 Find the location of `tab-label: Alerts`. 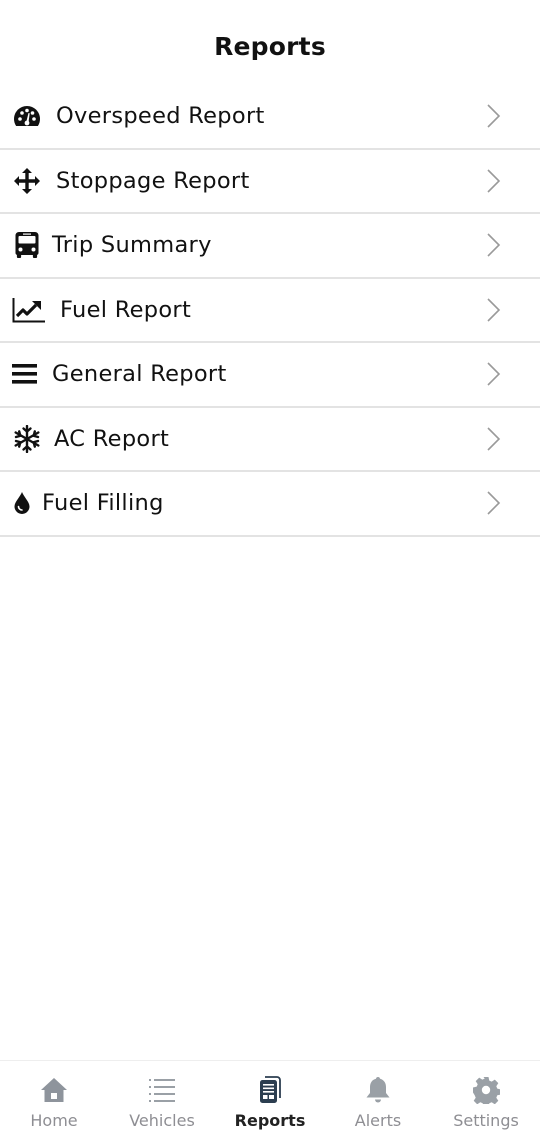

tab-label: Alerts is located at coordinates (378, 1120).